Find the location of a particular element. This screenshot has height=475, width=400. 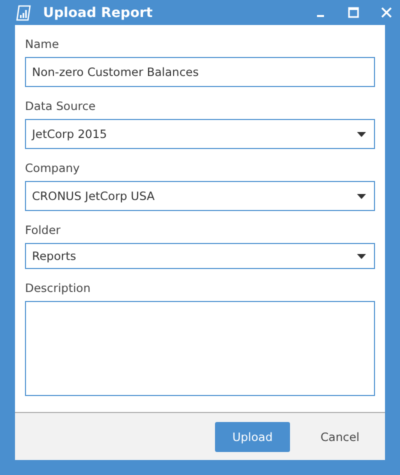

dropdown: CRONUS JetCorp USA is located at coordinates (200, 196).